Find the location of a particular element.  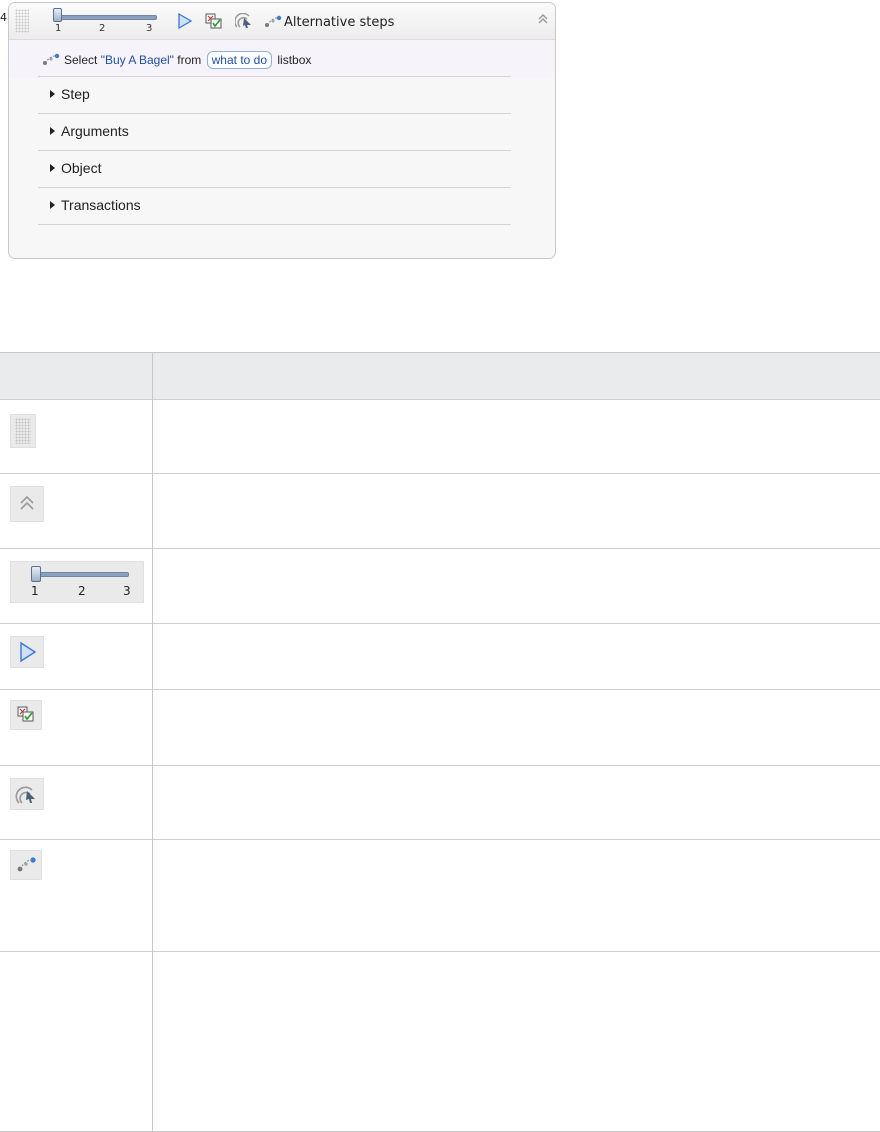

table-header-icon is located at coordinates (76, 376).